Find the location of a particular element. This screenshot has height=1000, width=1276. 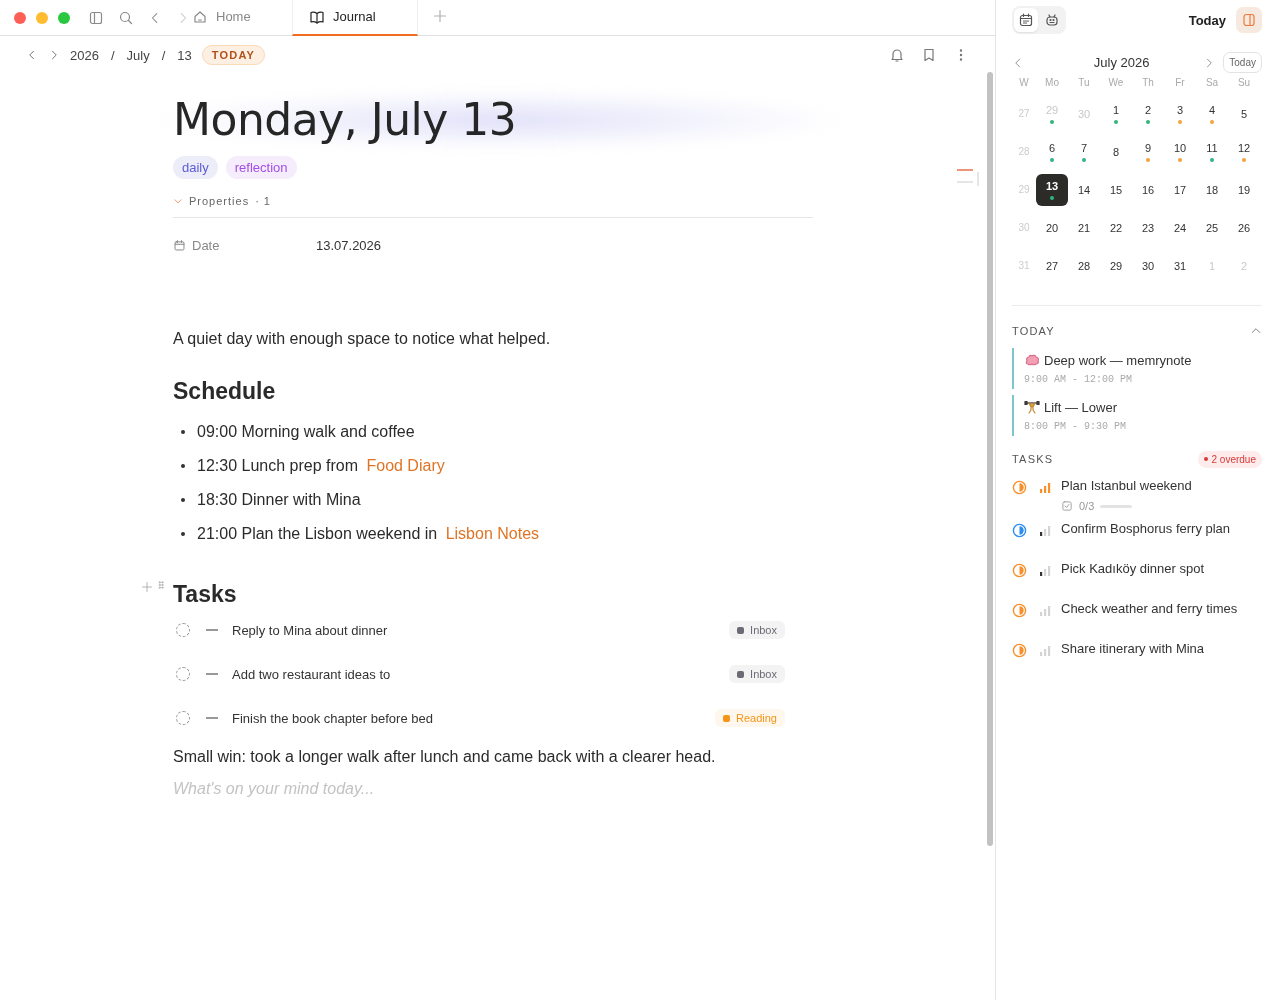

section-heading: Tasks is located at coordinates (205, 594).